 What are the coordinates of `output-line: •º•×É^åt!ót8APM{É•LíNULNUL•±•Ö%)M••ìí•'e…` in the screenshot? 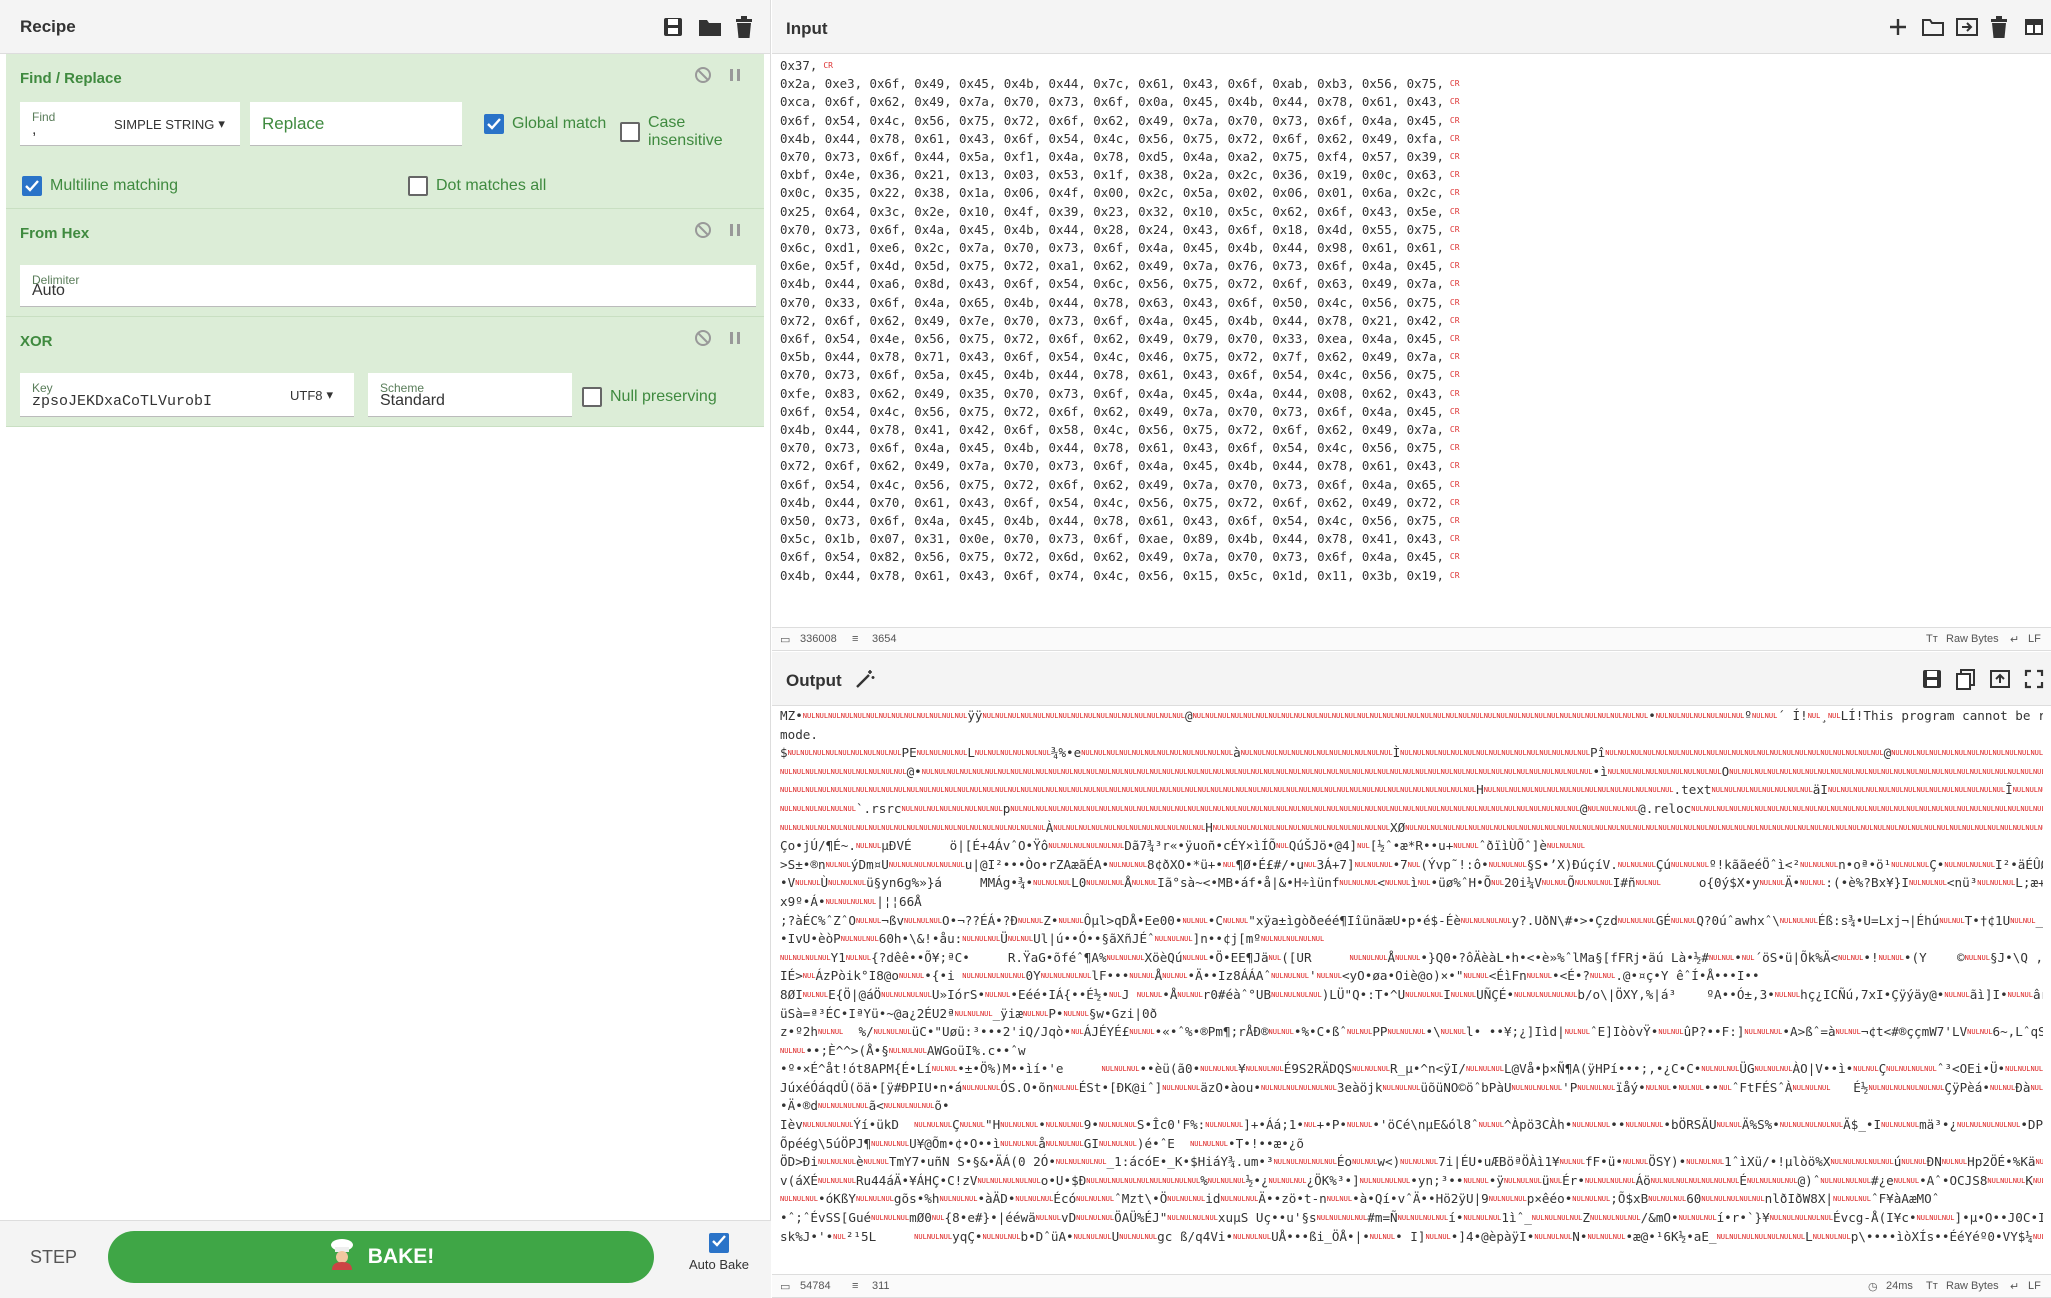 It's located at (1411, 1069).